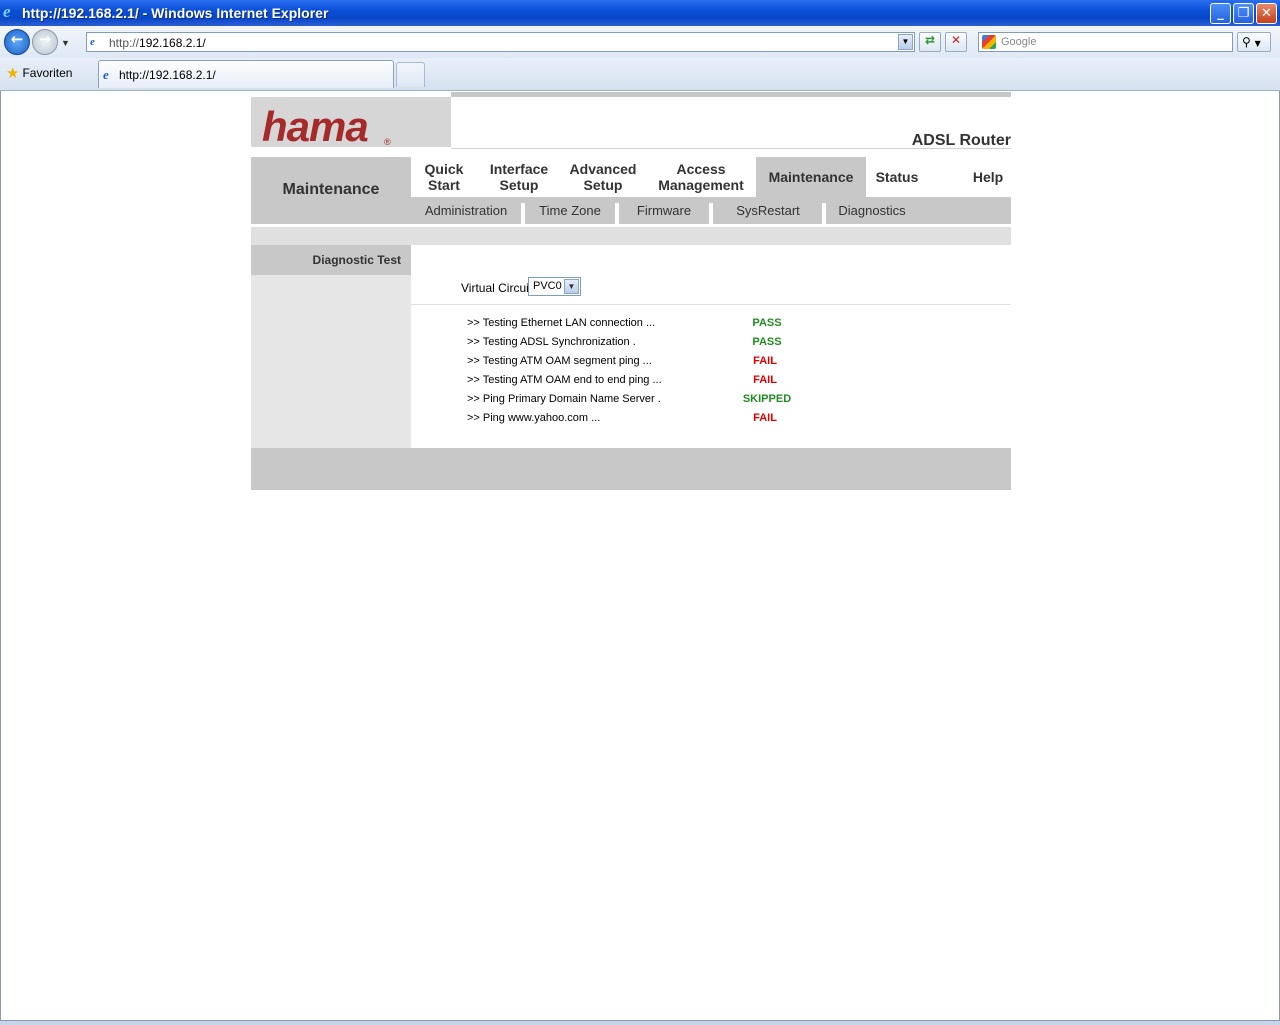  I want to click on search-box: Google, so click(1105, 42).